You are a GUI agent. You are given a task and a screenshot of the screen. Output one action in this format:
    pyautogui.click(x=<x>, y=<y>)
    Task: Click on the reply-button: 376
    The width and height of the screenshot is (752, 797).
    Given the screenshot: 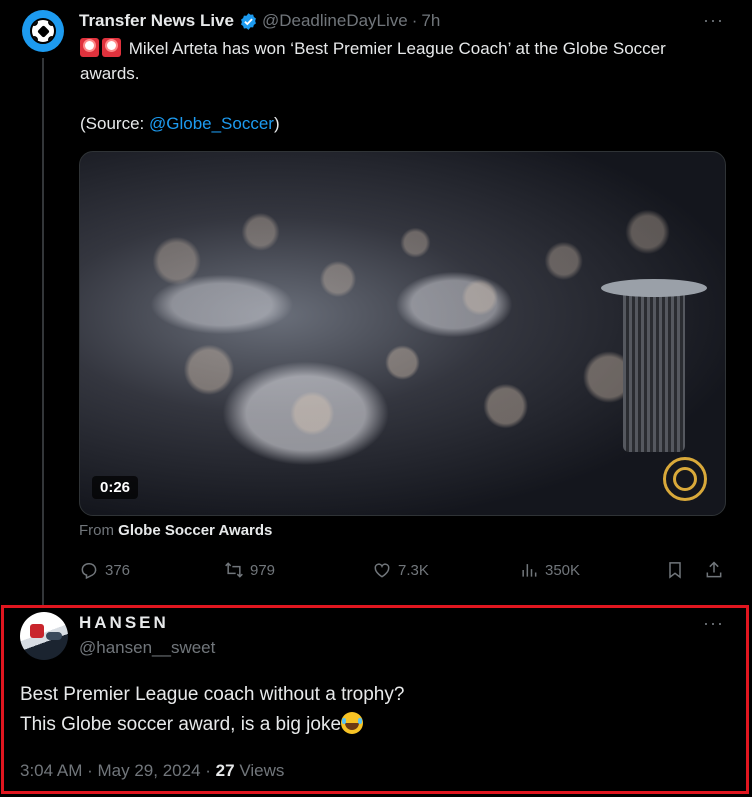 What is the action you would take?
    pyautogui.click(x=104, y=570)
    